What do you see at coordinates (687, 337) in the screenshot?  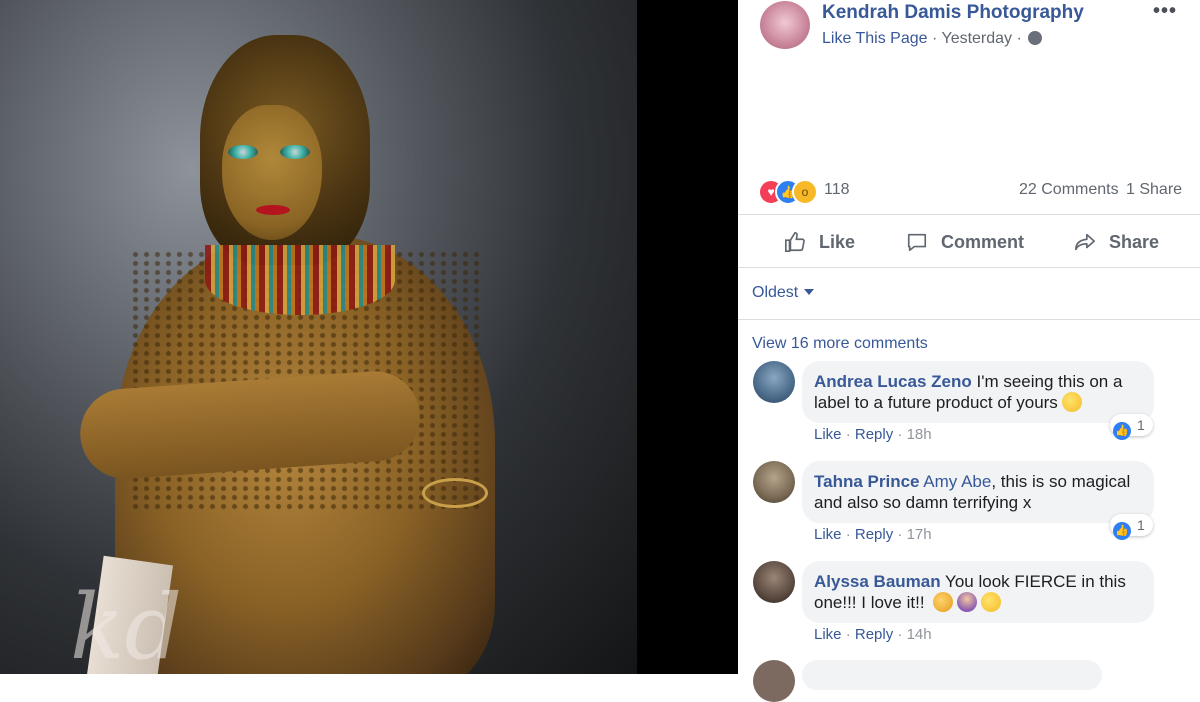 I see `photo-viewer-background` at bounding box center [687, 337].